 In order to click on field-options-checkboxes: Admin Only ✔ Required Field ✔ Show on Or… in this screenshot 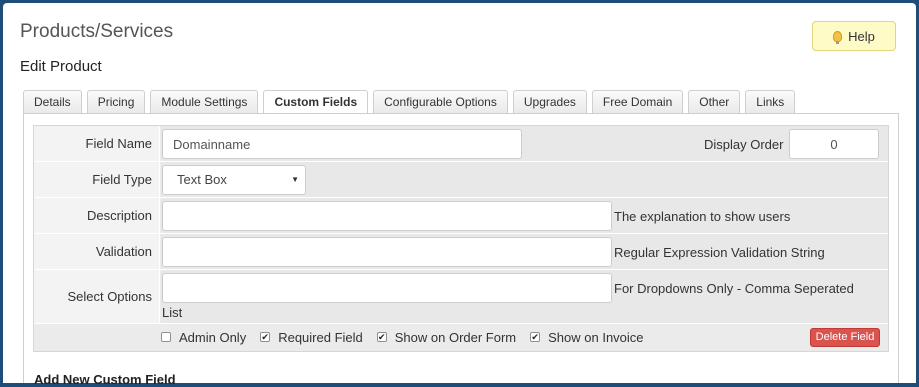, I will do `click(409, 337)`.